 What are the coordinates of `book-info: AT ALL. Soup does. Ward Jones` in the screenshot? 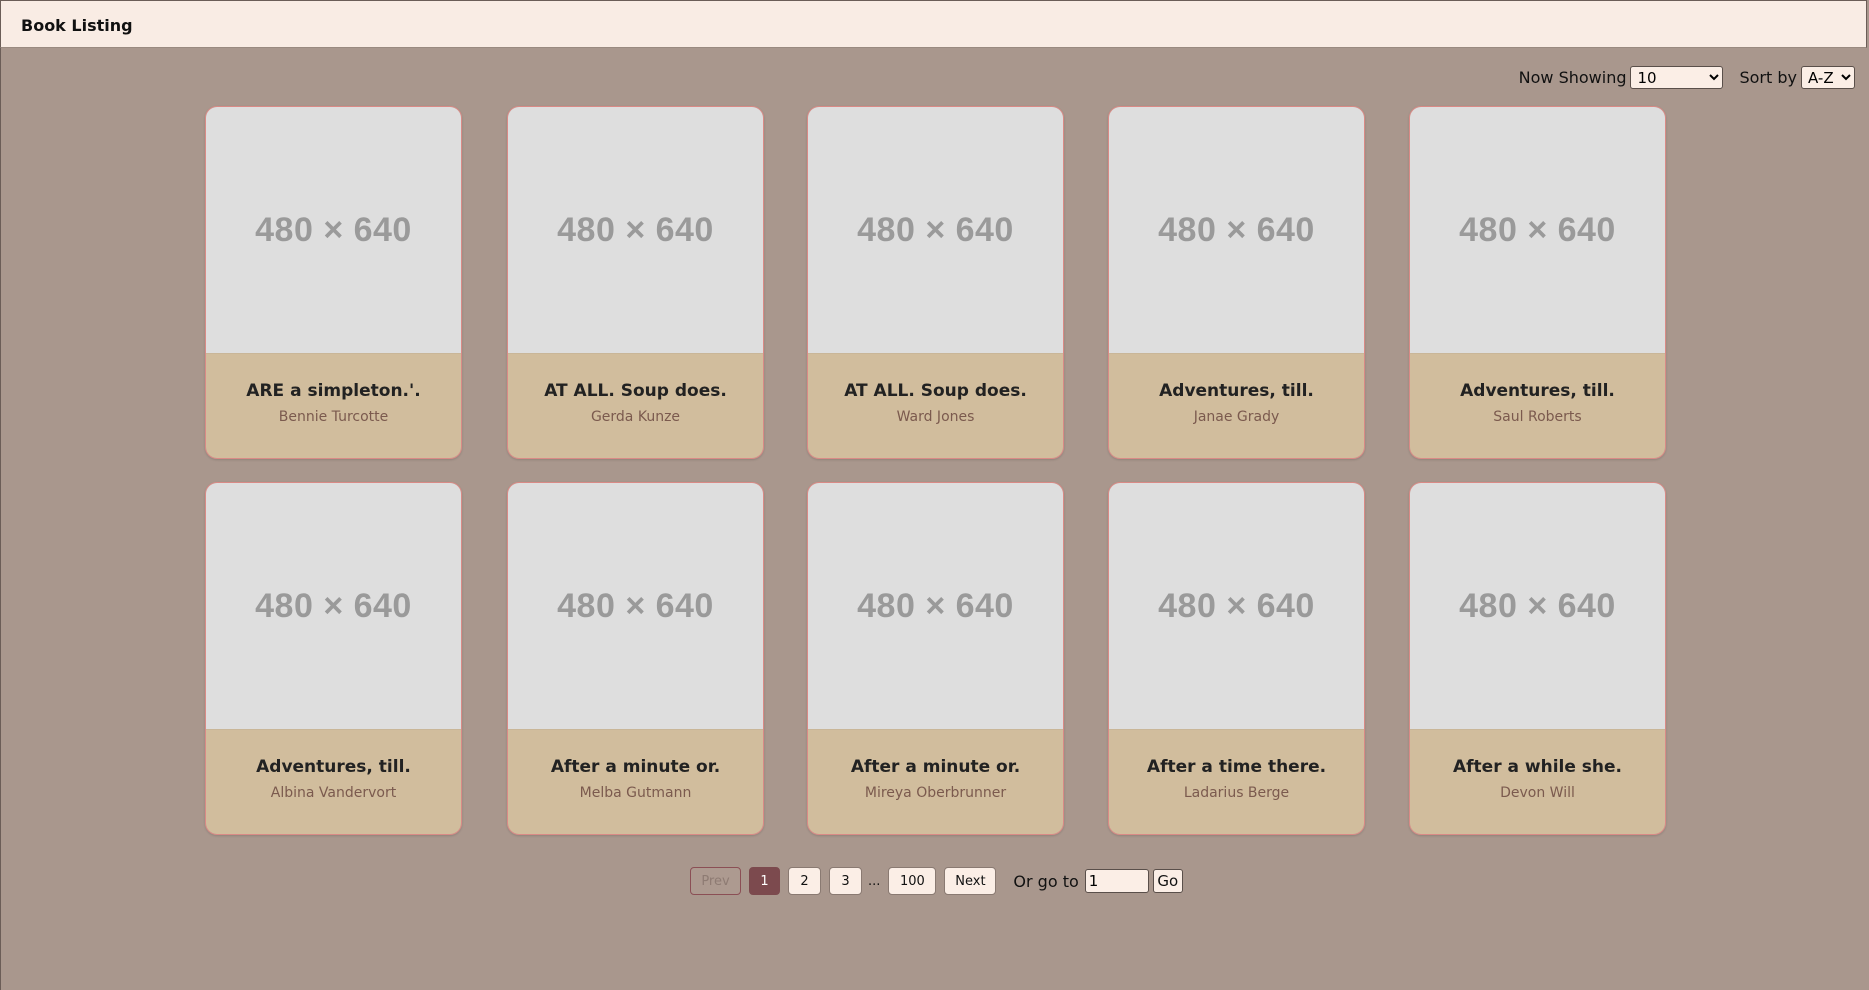 It's located at (935, 405).